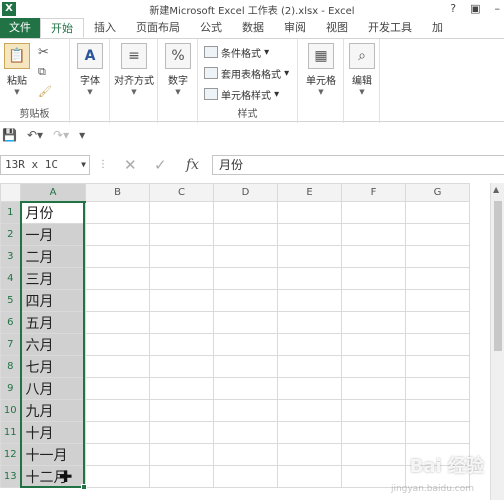 Image resolution: width=504 pixels, height=500 pixels. Describe the element at coordinates (82, 135) in the screenshot. I see `customize-toolbar-icon: ▾` at that location.